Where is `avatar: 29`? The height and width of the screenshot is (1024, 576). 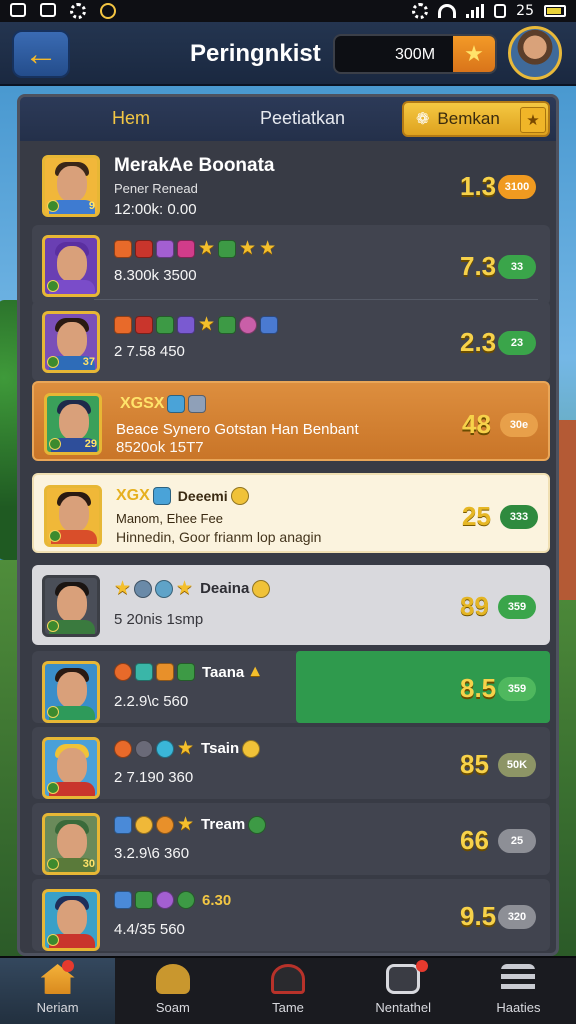
avatar: 29 is located at coordinates (73, 424).